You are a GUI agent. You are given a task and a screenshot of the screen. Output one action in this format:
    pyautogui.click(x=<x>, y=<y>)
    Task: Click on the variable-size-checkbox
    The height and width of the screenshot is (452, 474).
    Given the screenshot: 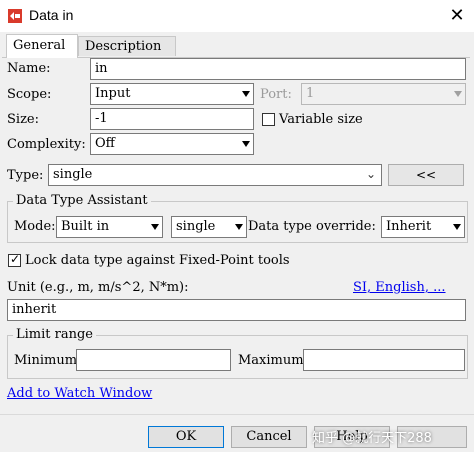 What is the action you would take?
    pyautogui.click(x=268, y=119)
    